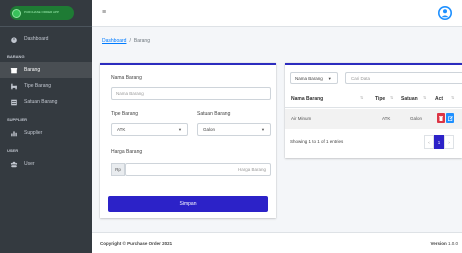  Describe the element at coordinates (445, 13) in the screenshot. I see `user-circle-icon` at that location.